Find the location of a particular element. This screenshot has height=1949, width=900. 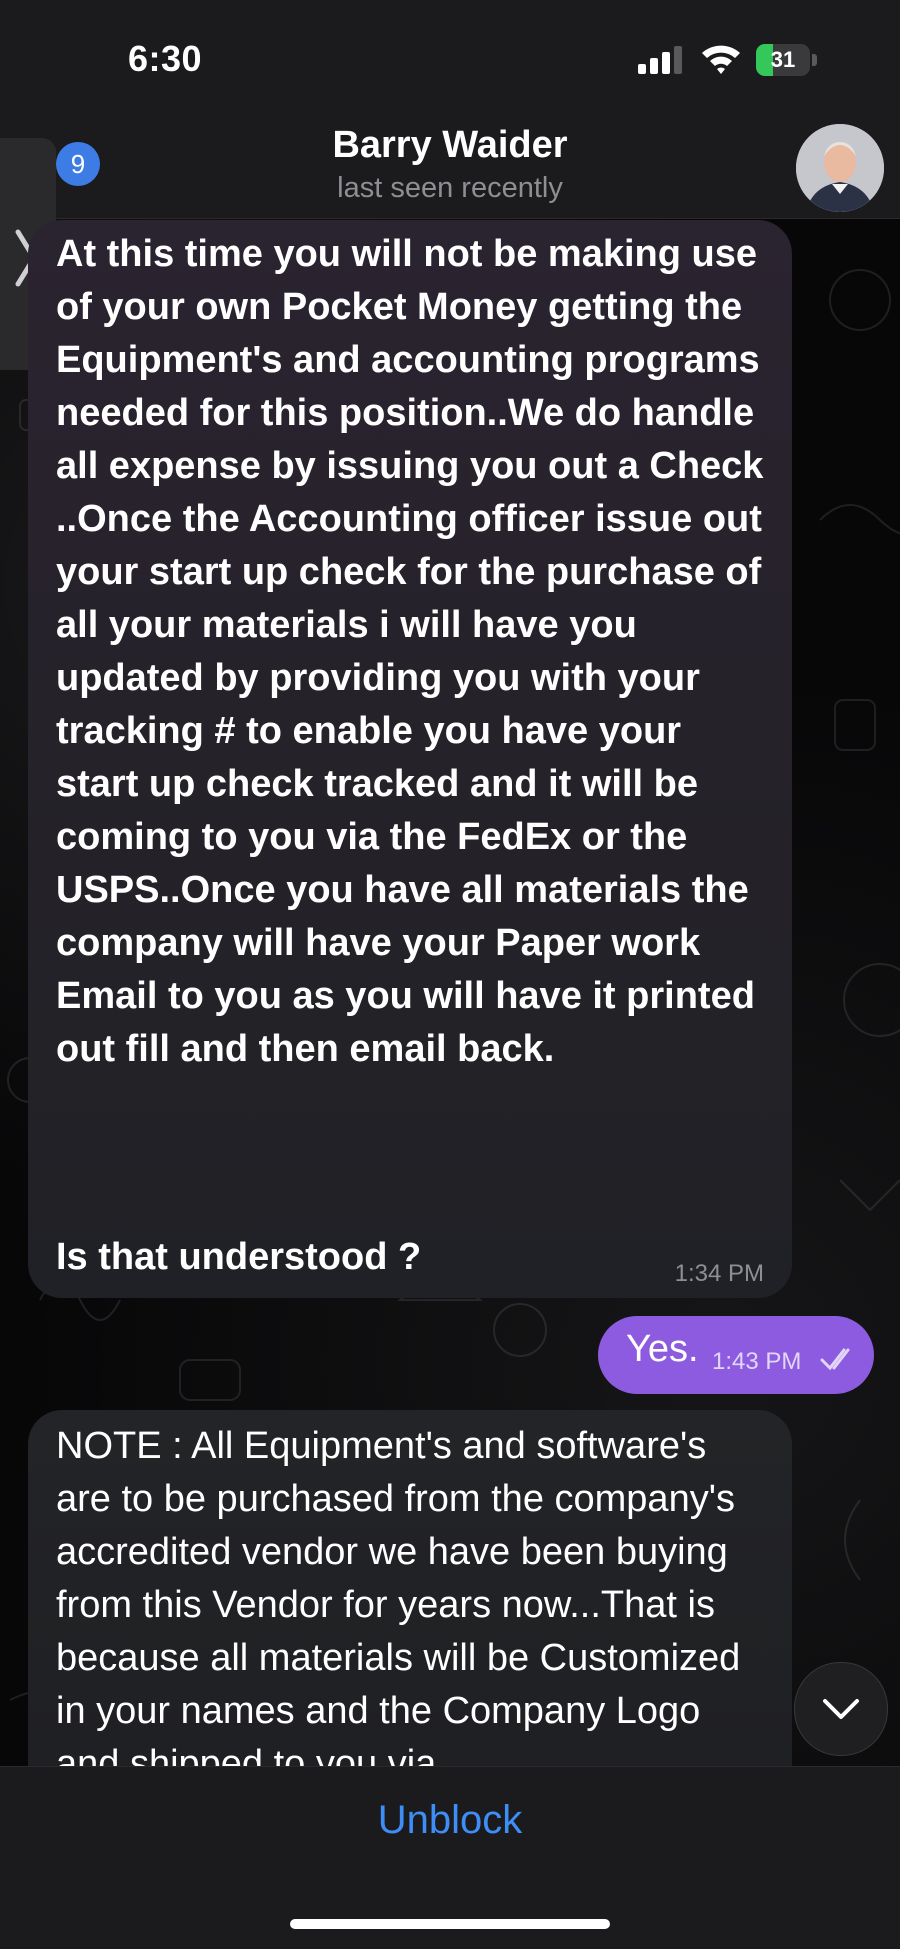

bottom-bar: Unblock is located at coordinates (450, 1857).